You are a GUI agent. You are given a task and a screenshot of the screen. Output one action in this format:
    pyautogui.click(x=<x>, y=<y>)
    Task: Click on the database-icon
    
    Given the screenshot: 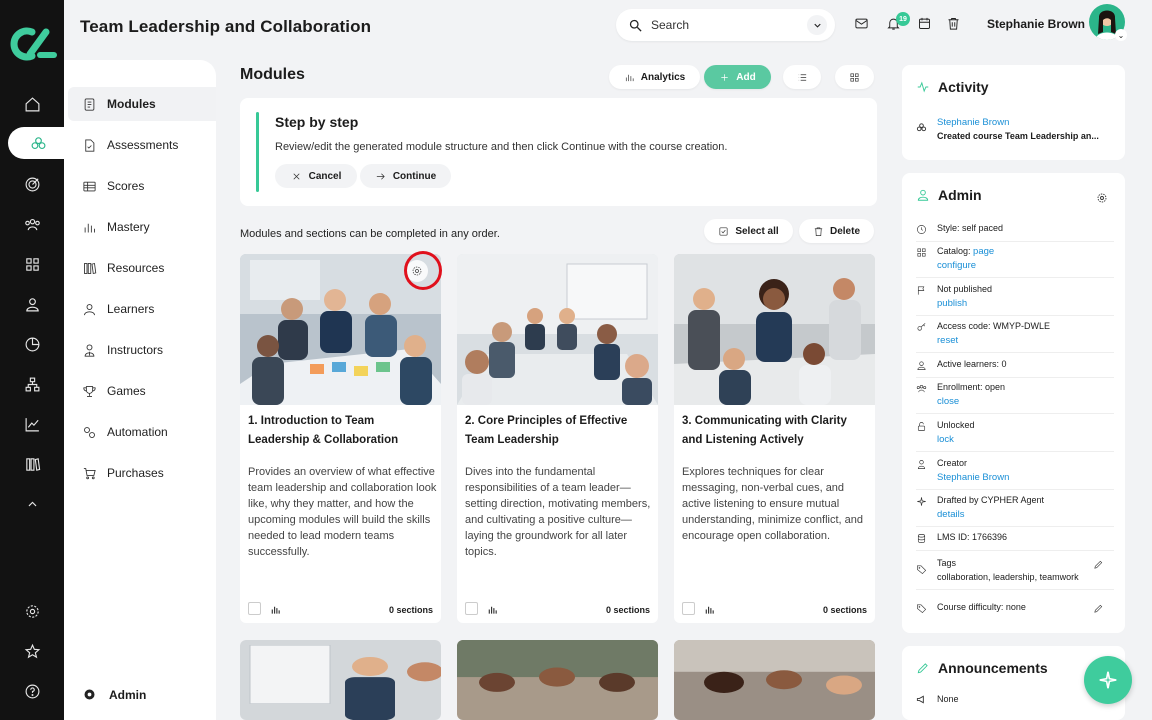 What is the action you would take?
    pyautogui.click(x=921, y=538)
    